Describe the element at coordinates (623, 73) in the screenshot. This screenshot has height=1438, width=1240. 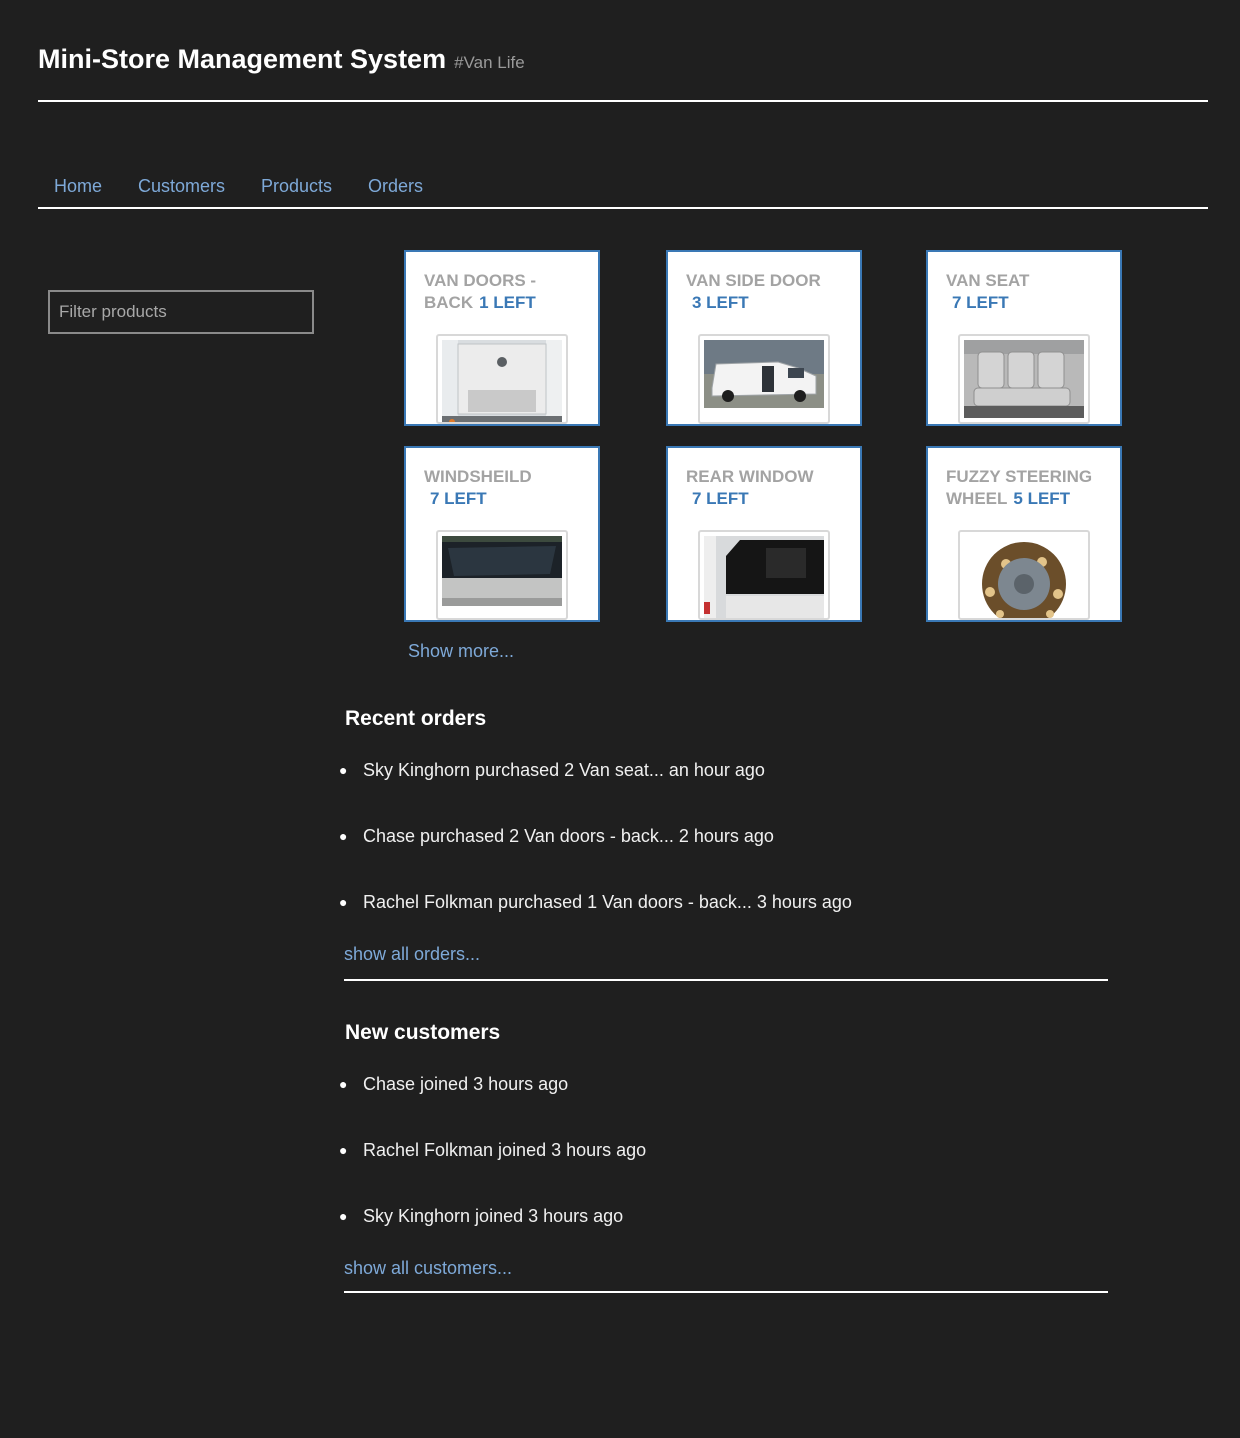
I see `header: Mini-Store Management System #Van Life` at that location.